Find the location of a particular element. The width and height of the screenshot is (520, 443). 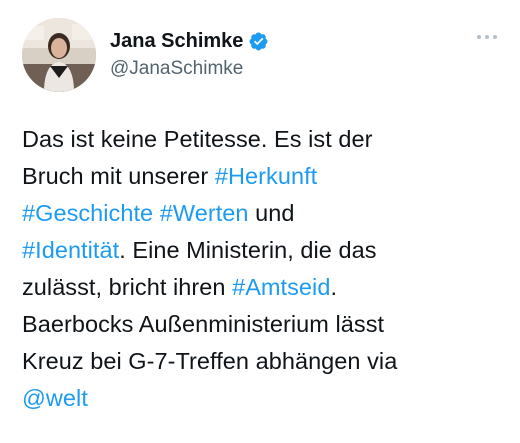

profile-photo is located at coordinates (59, 55).